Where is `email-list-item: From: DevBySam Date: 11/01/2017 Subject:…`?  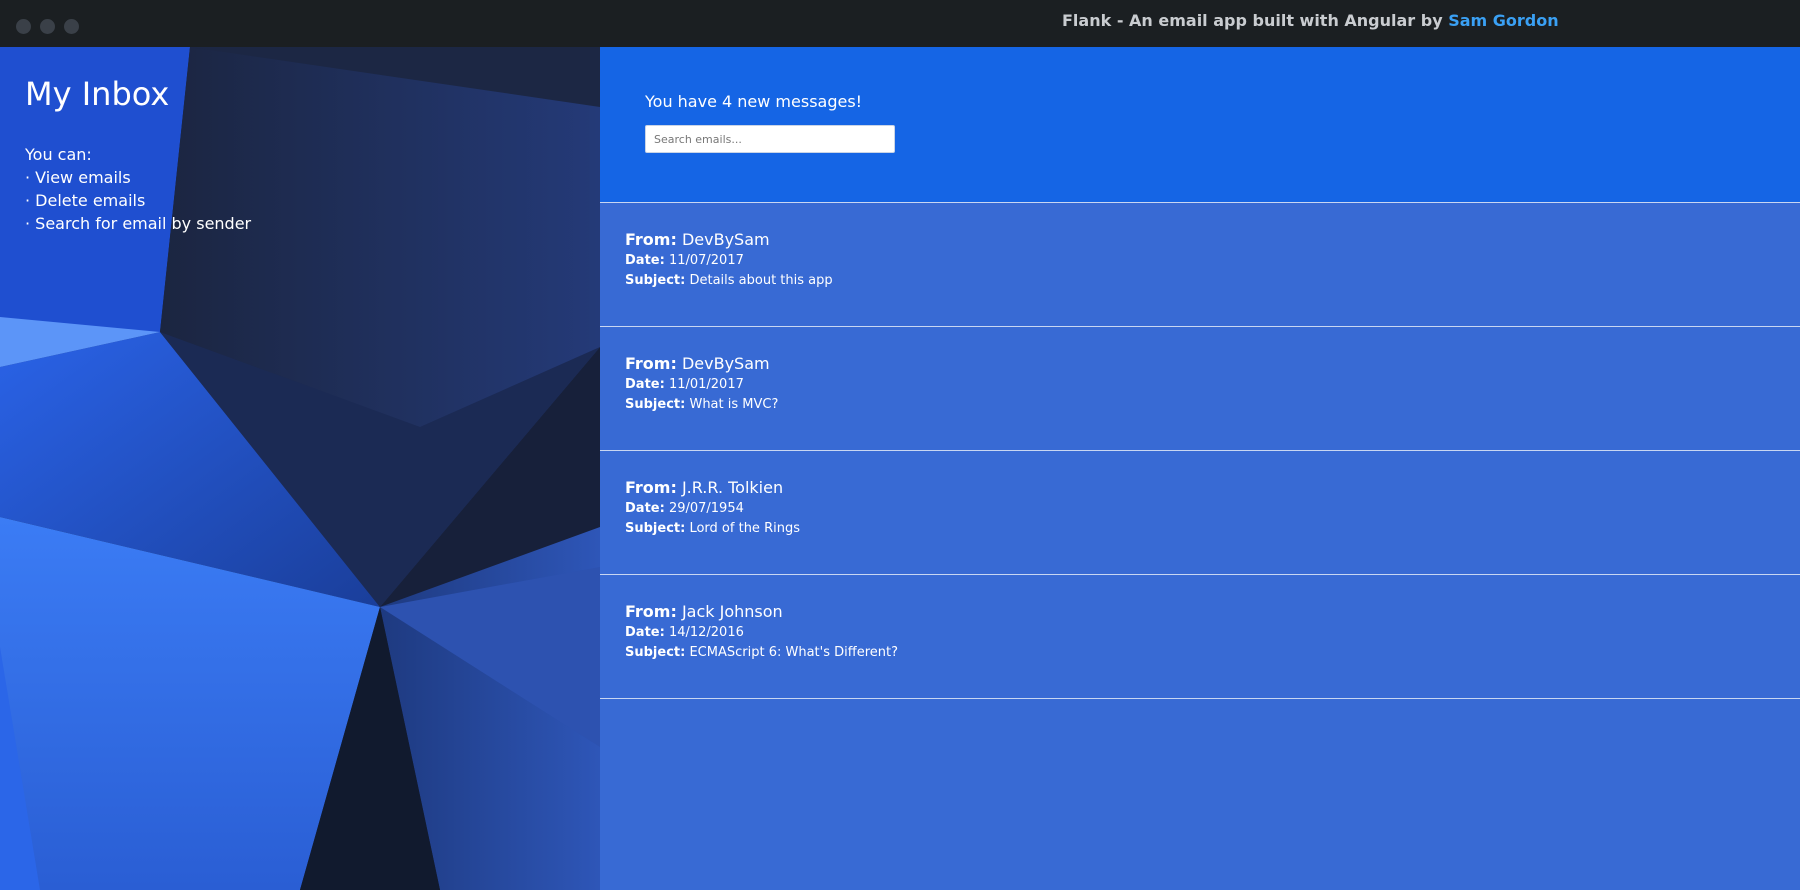 email-list-item: From: DevBySam Date: 11/01/2017 Subject:… is located at coordinates (1200, 389).